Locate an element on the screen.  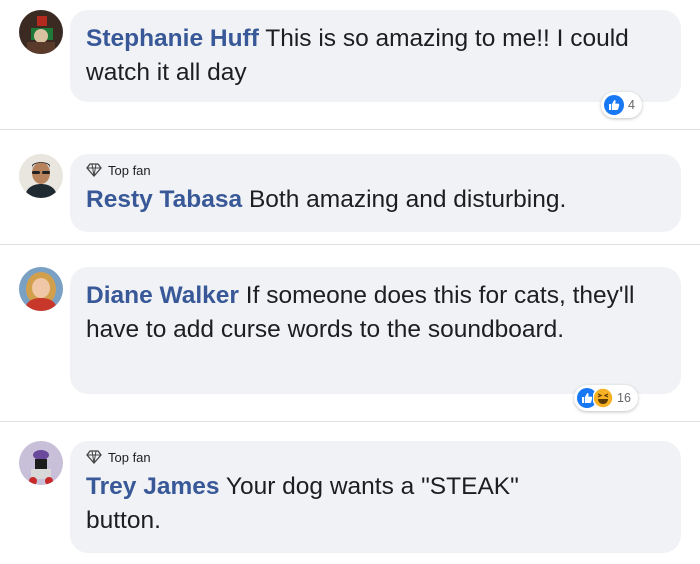
haha-icon is located at coordinates (603, 398).